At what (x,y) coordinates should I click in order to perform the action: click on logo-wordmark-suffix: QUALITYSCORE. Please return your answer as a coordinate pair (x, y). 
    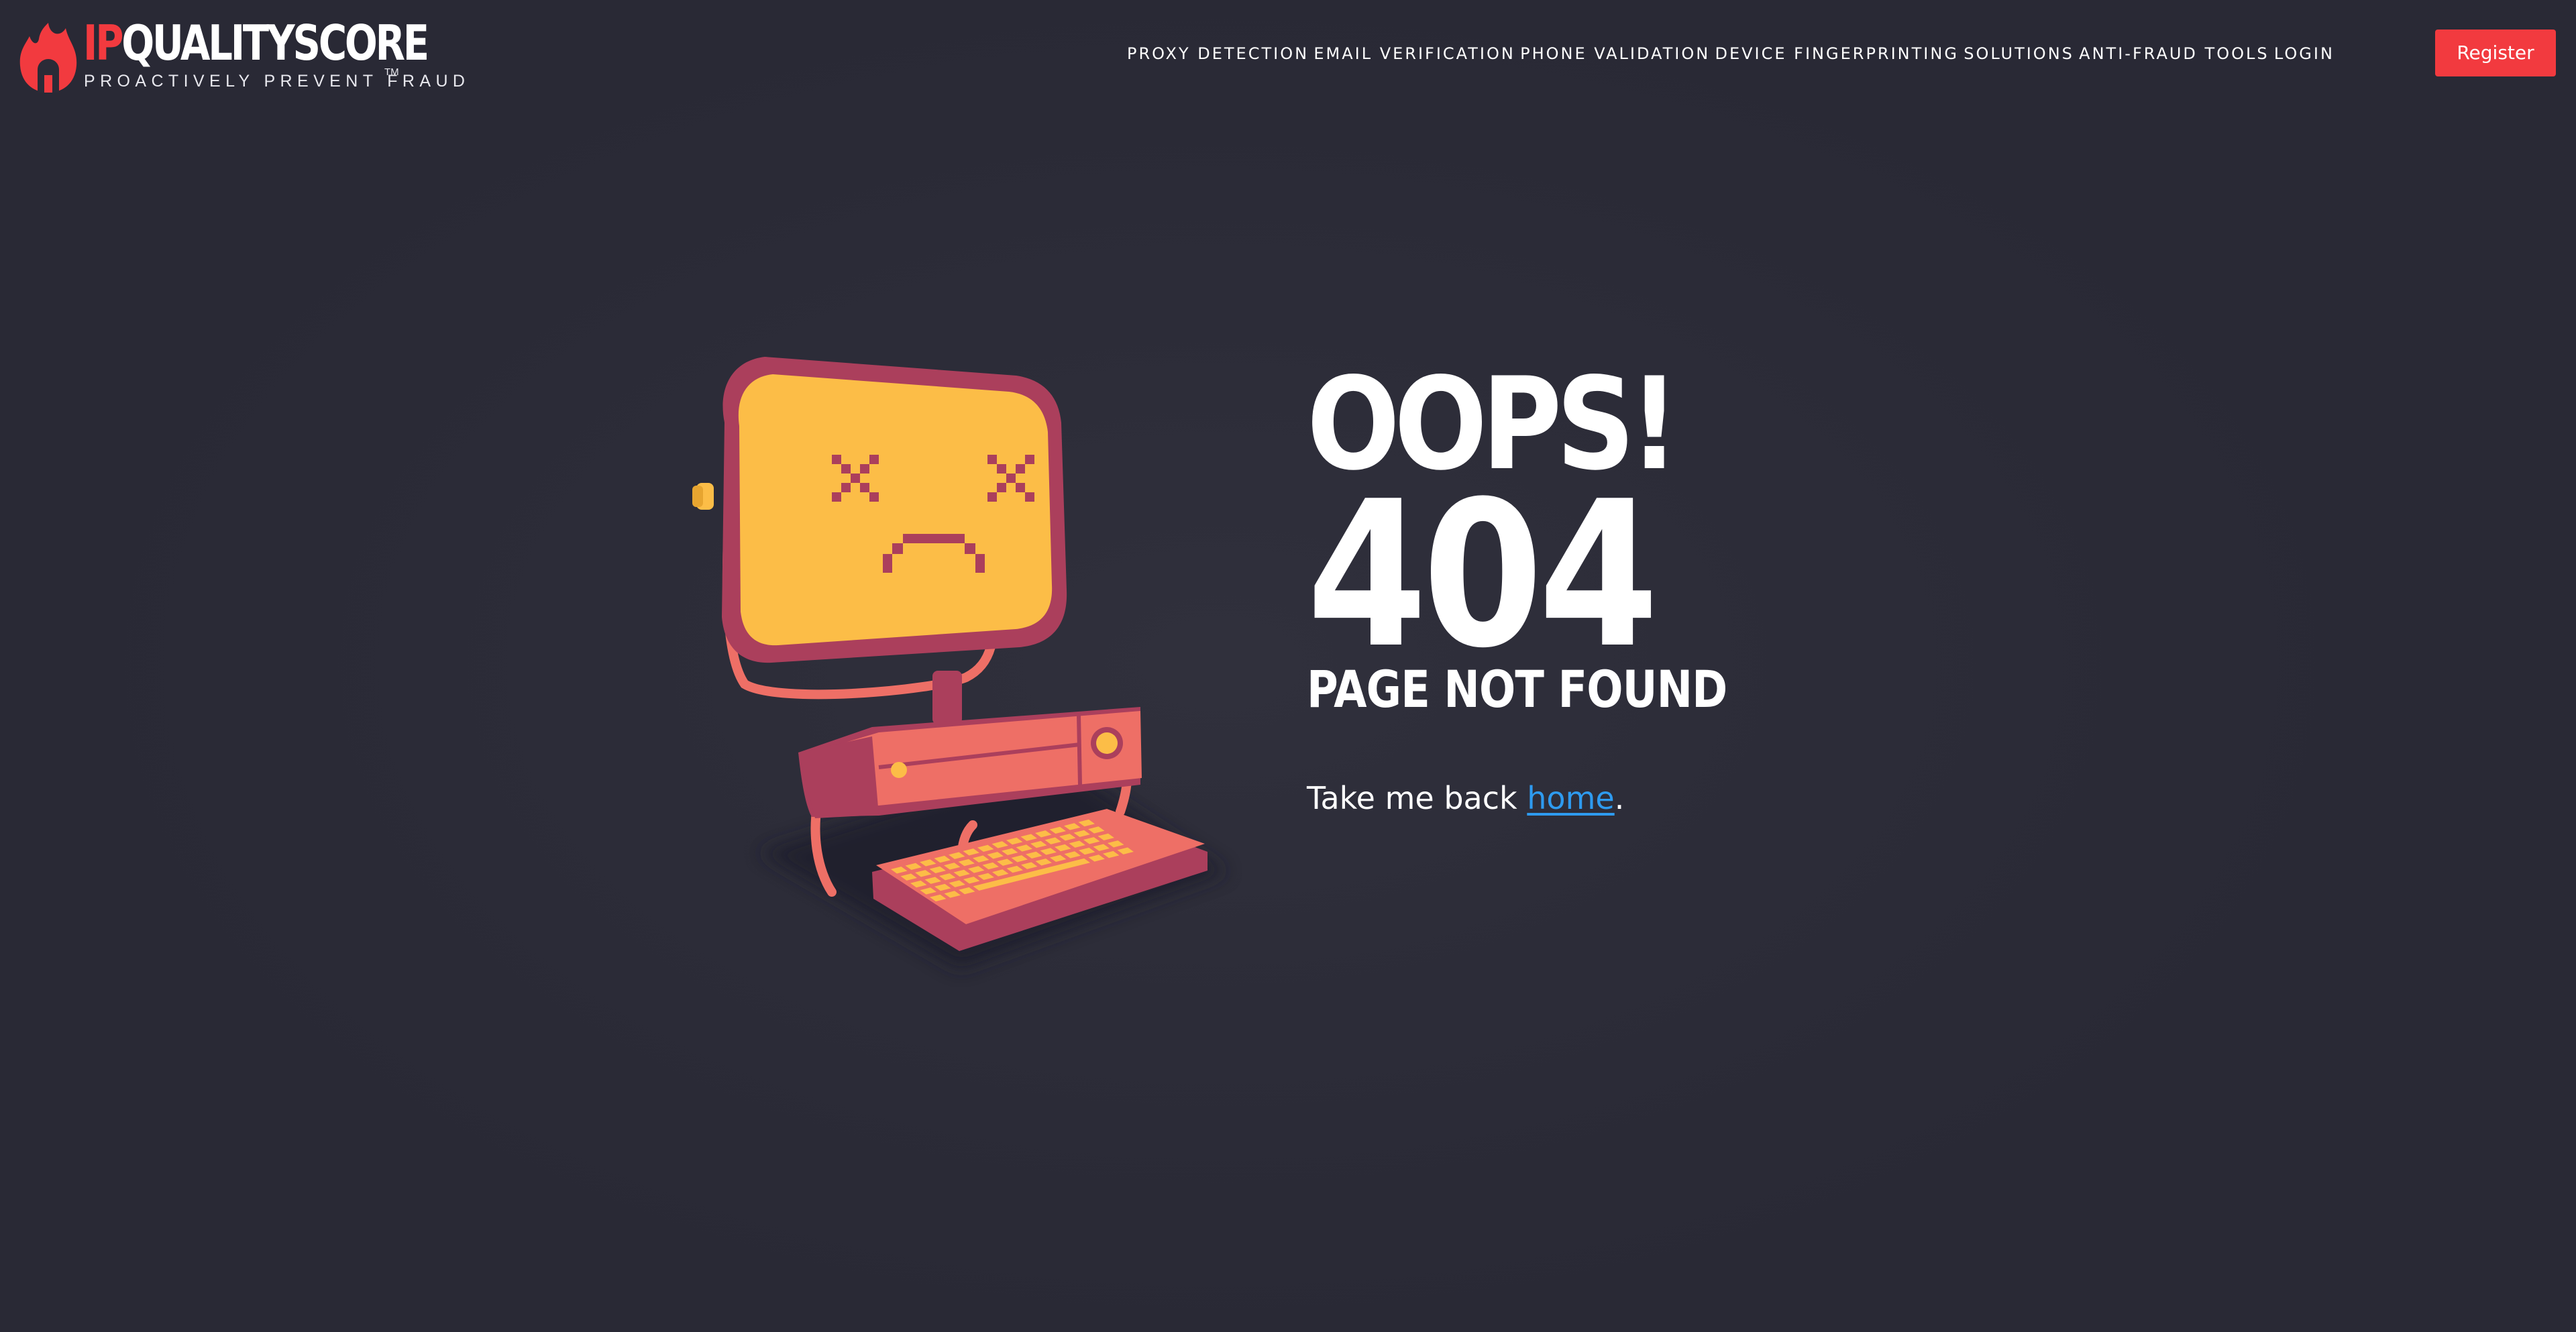
    Looking at the image, I should click on (275, 43).